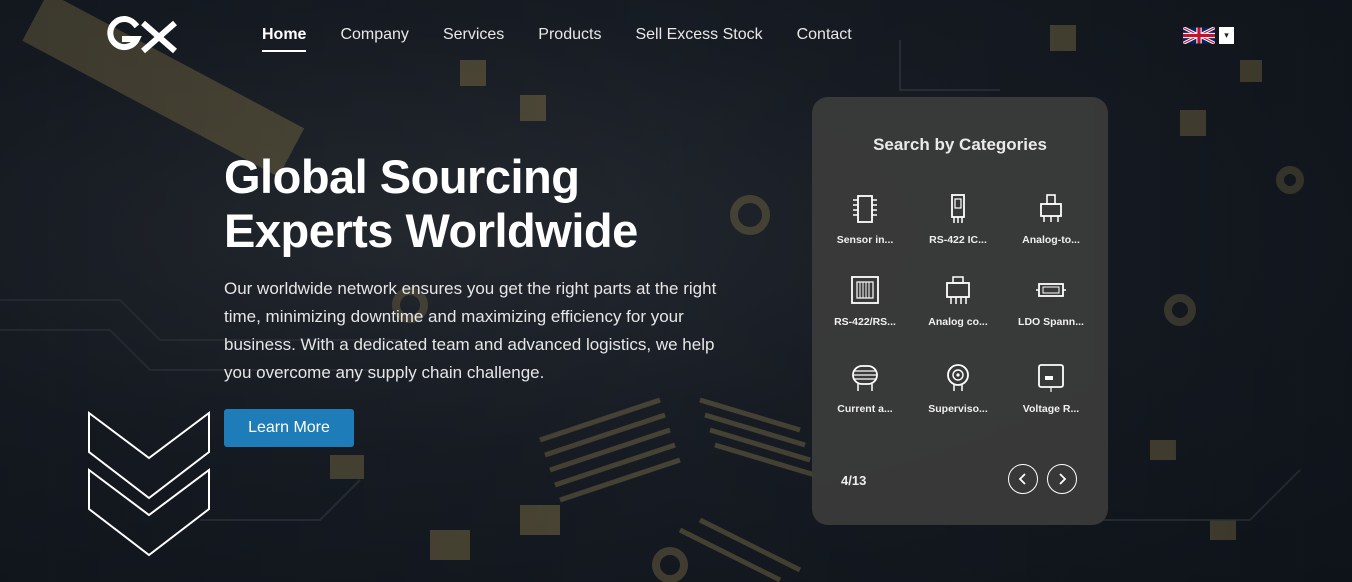  I want to click on categories-title: Search by Categories, so click(960, 144).